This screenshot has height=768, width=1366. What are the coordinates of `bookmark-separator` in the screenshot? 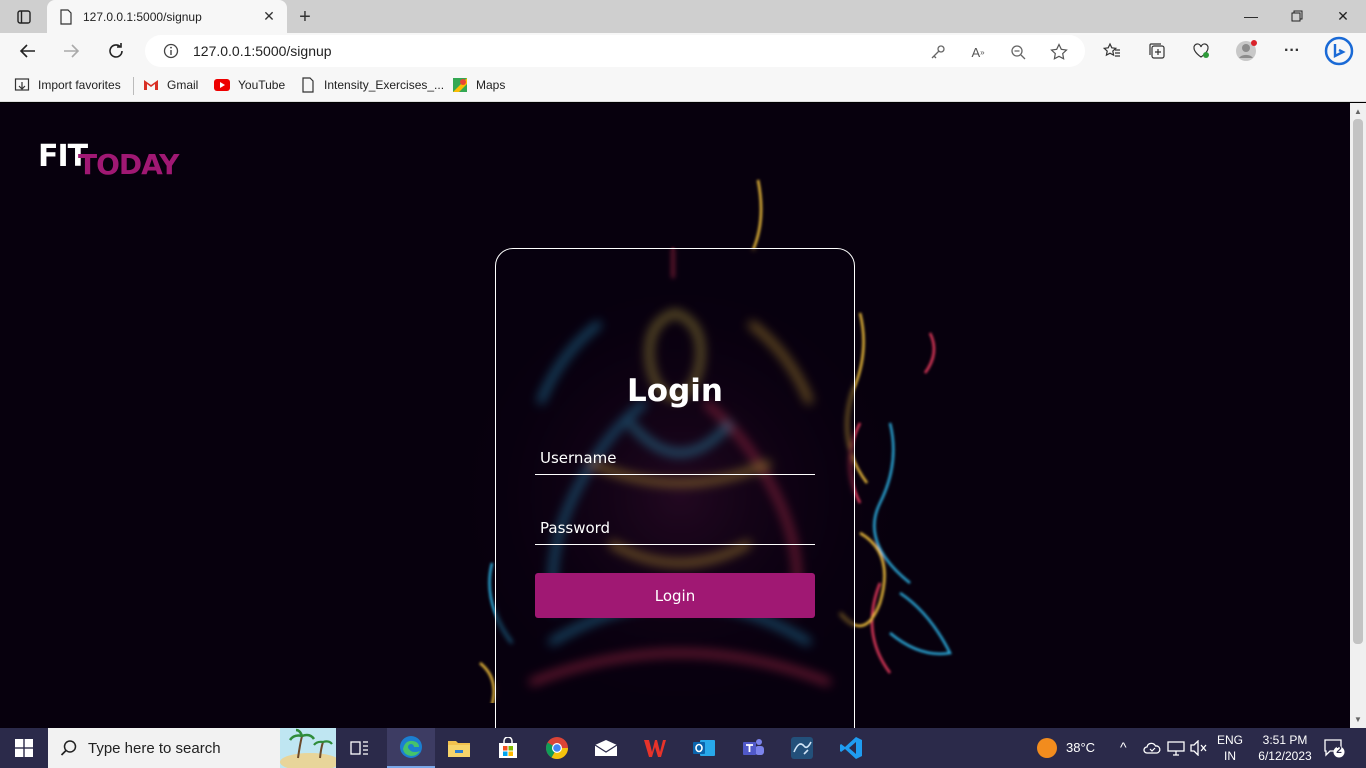 It's located at (133, 86).